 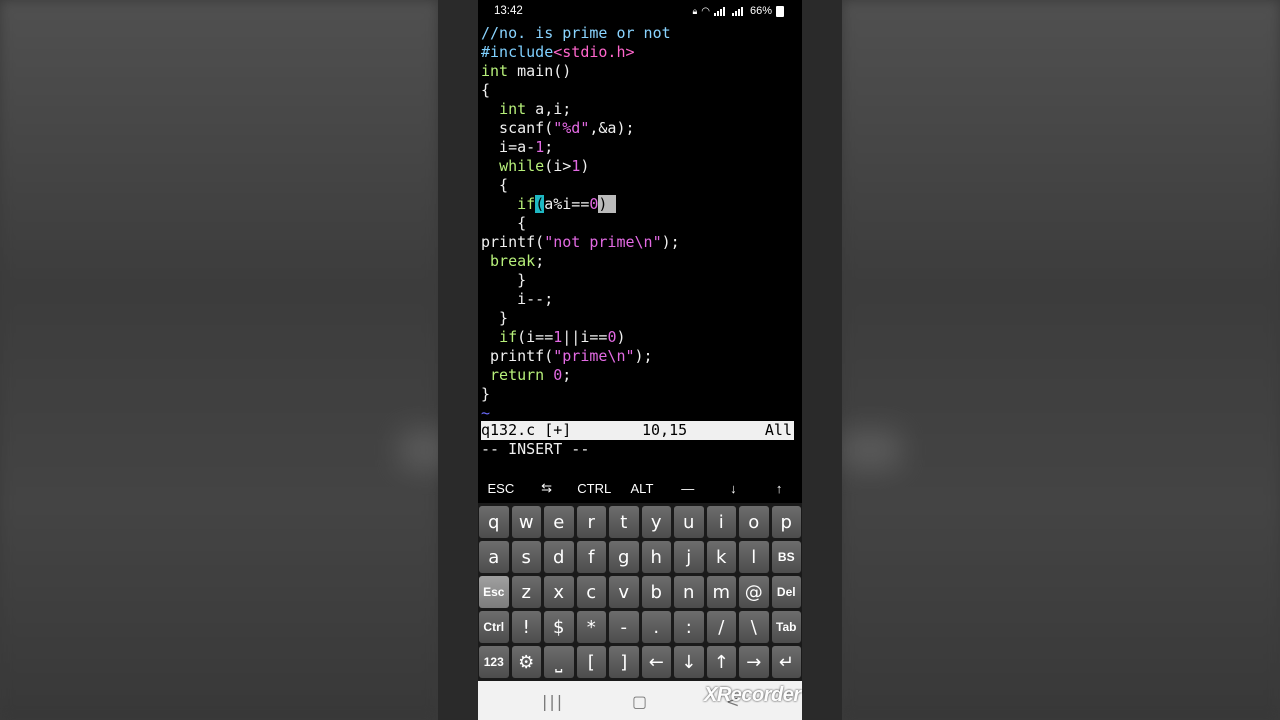 I want to click on extra-key: ⇆, so click(x=547, y=488).